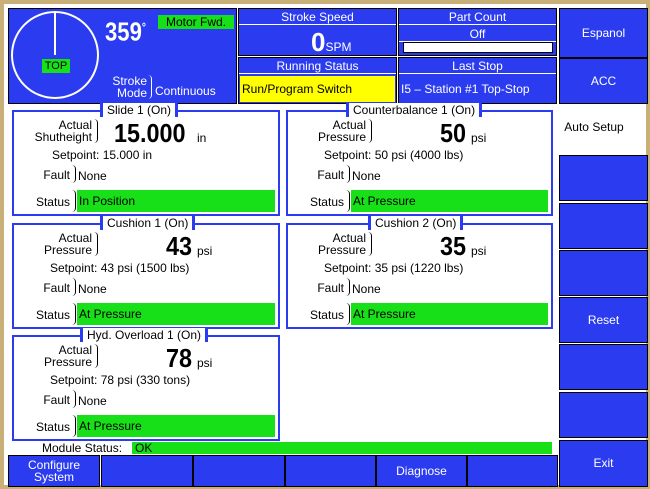 The width and height of the screenshot is (650, 489). What do you see at coordinates (330, 175) in the screenshot?
I see `cb-fault-label: Fault` at bounding box center [330, 175].